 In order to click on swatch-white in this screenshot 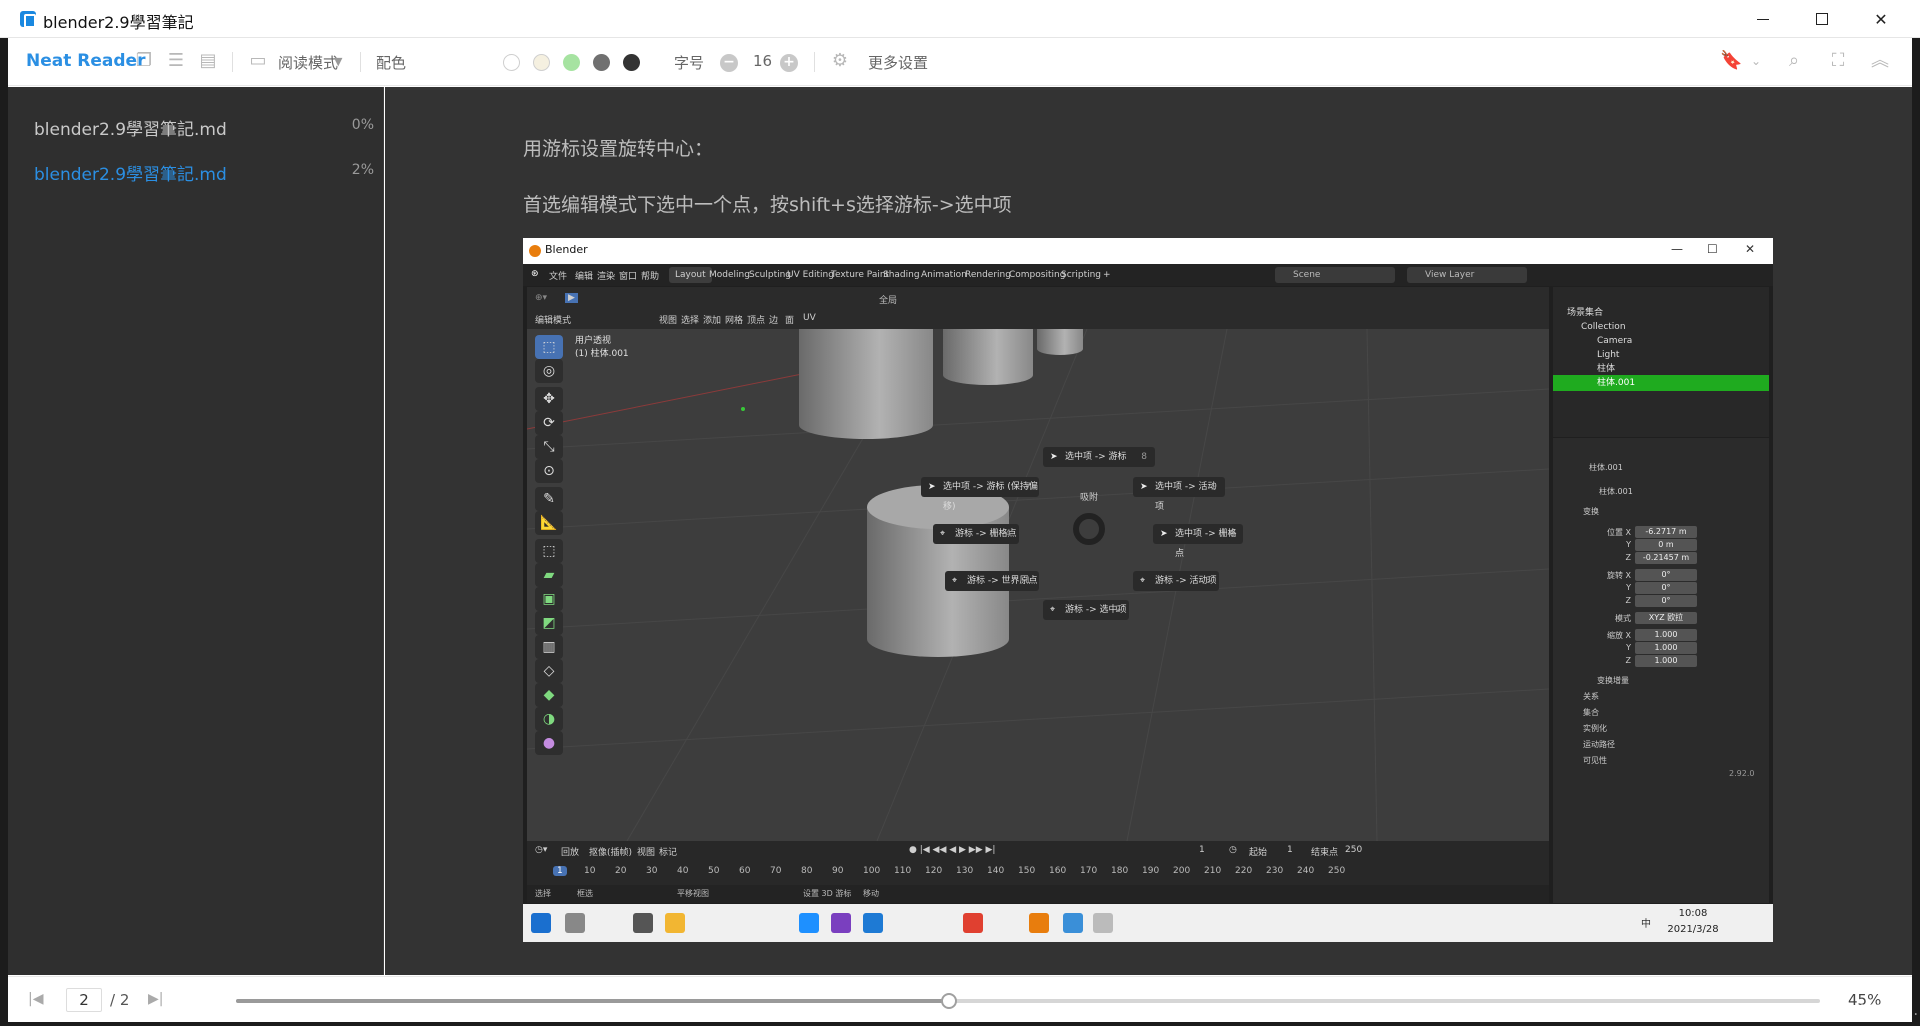, I will do `click(511, 62)`.